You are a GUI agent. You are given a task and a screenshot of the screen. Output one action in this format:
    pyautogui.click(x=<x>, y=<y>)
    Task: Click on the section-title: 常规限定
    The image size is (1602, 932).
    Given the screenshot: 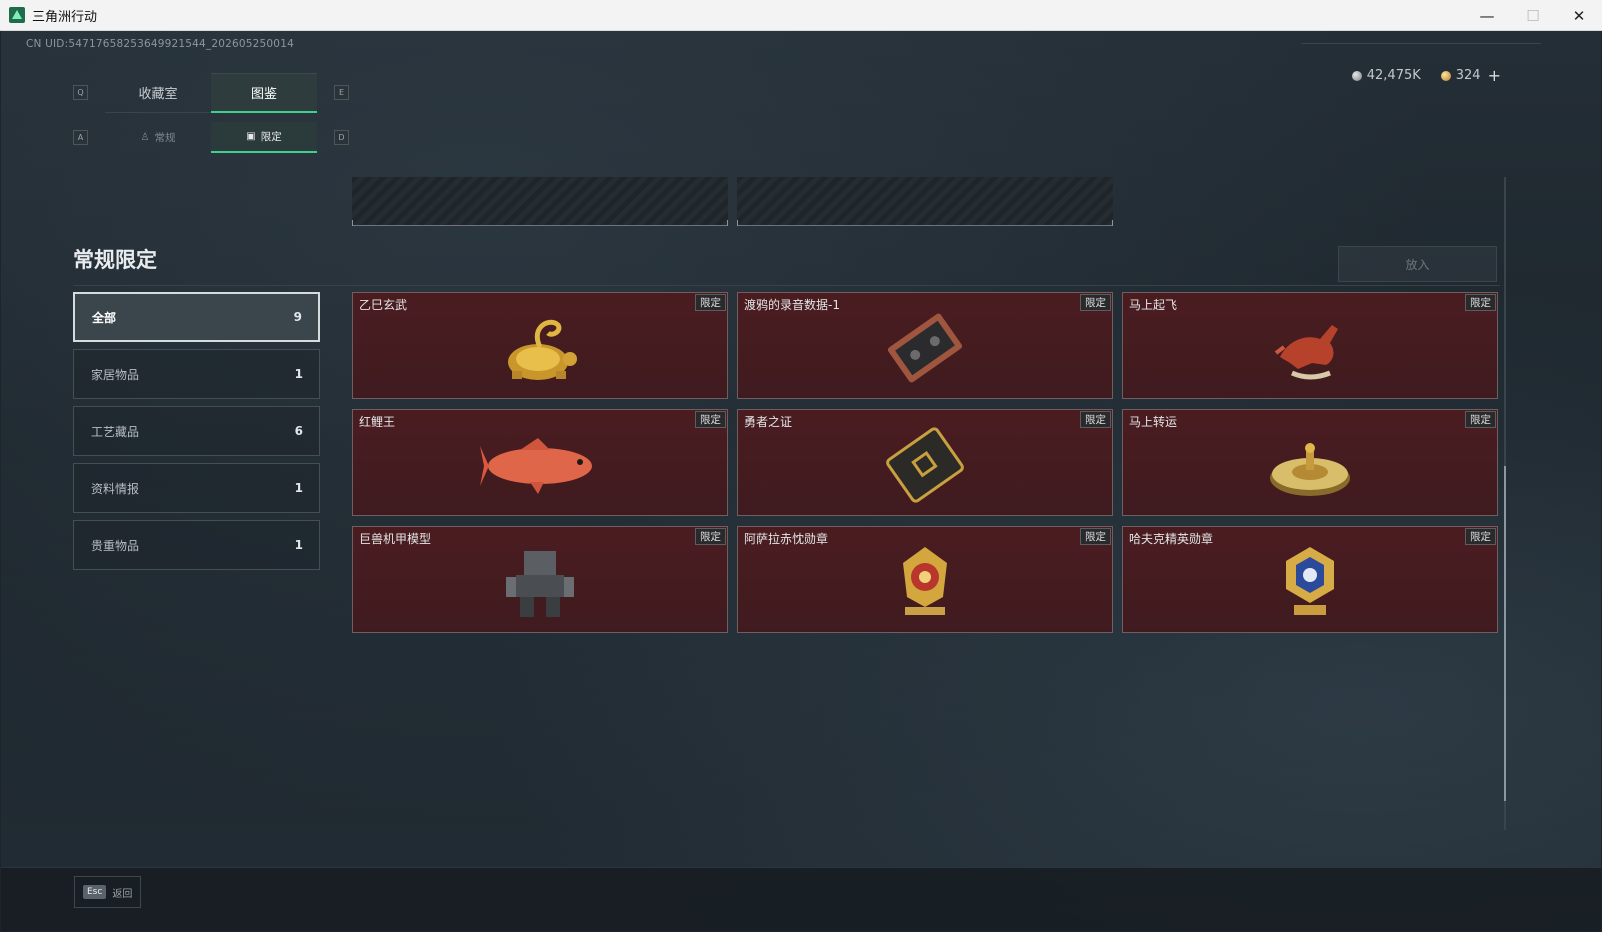 What is the action you would take?
    pyautogui.click(x=115, y=260)
    